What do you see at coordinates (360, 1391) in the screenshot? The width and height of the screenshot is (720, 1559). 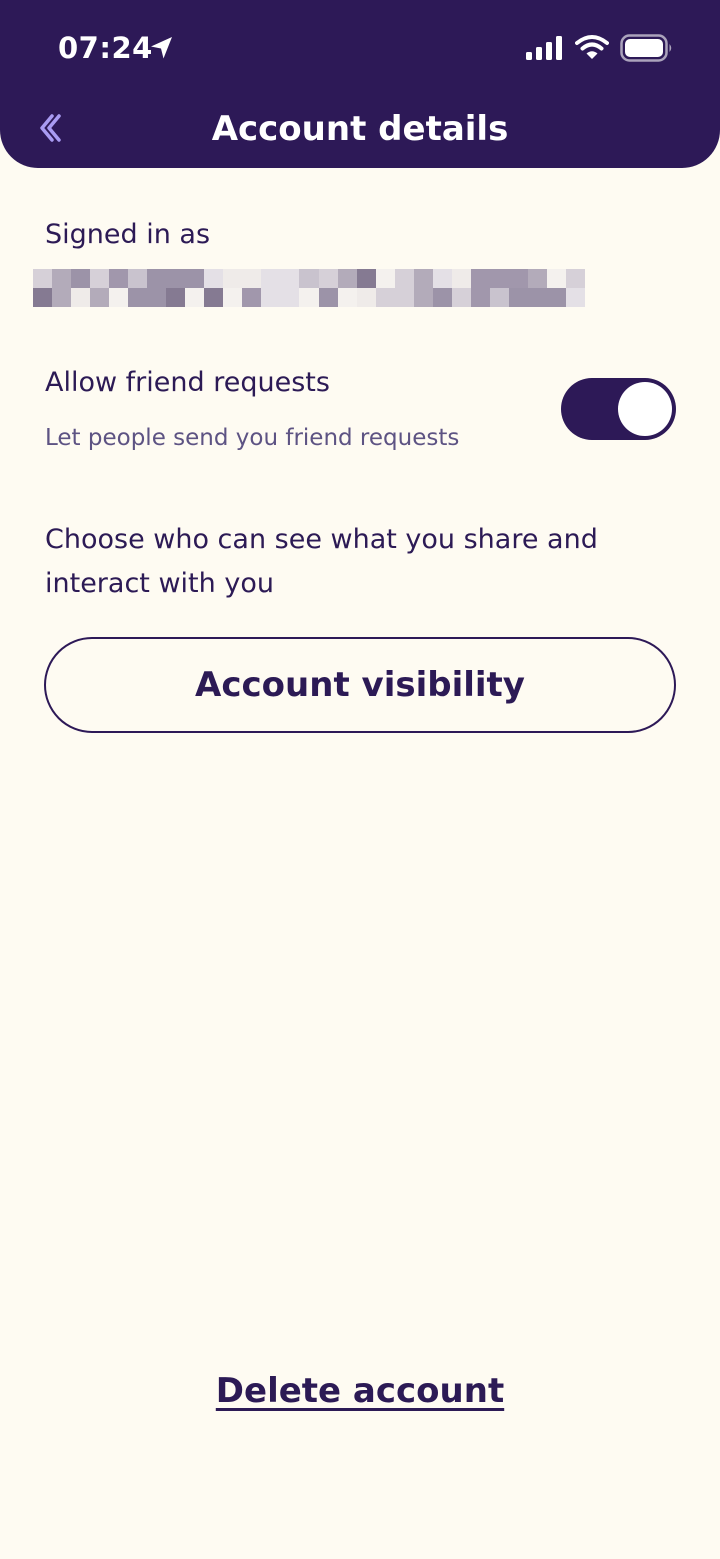 I see `delete-account-link: Delete account` at bounding box center [360, 1391].